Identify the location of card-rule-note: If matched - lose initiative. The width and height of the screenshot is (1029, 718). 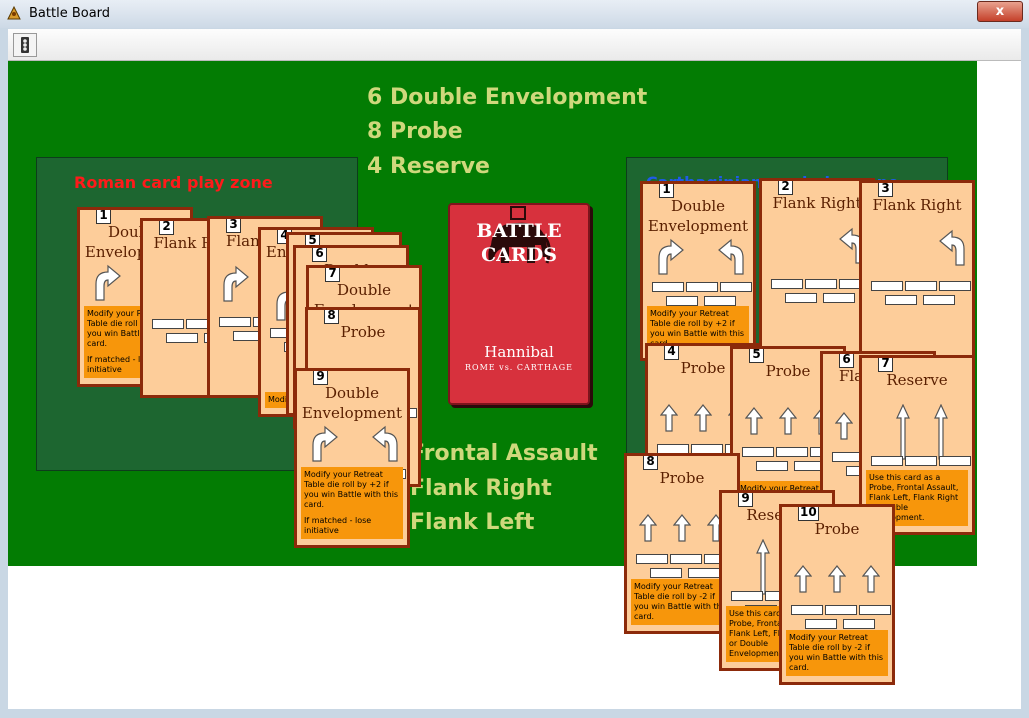
(338, 525).